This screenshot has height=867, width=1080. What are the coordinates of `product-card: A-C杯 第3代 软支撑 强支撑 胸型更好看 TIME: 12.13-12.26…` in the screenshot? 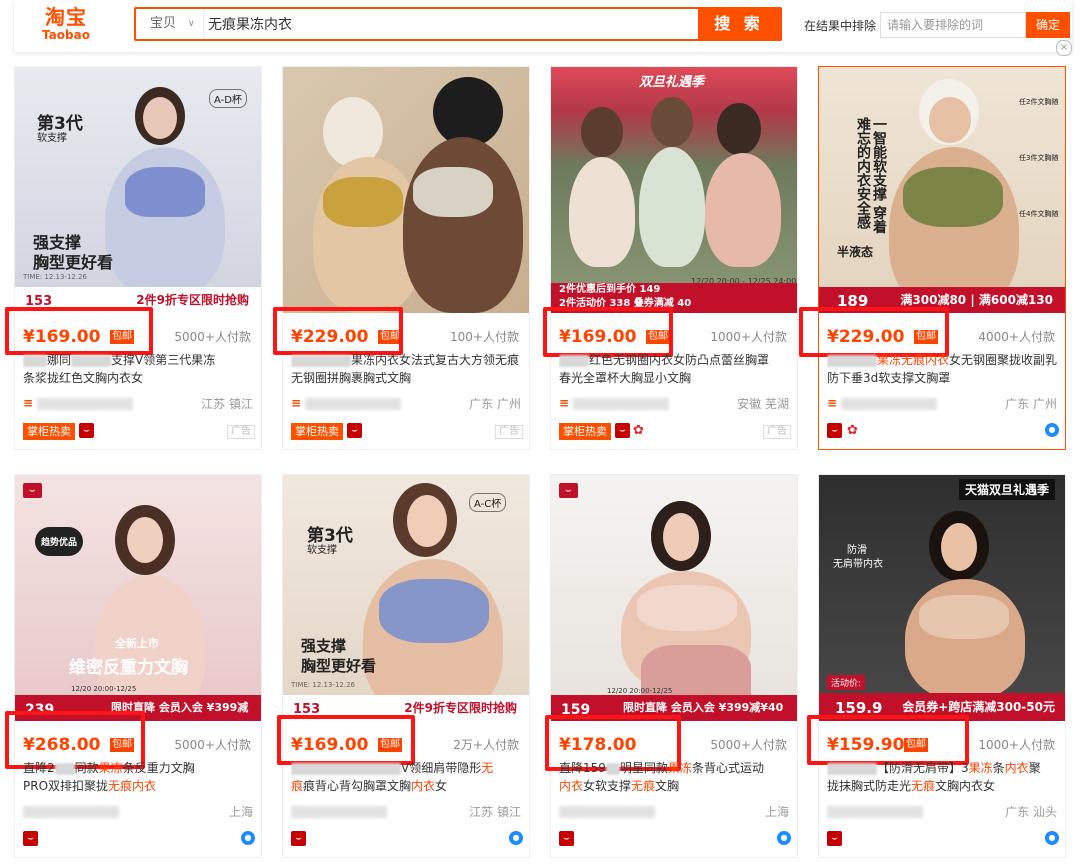 It's located at (403, 666).